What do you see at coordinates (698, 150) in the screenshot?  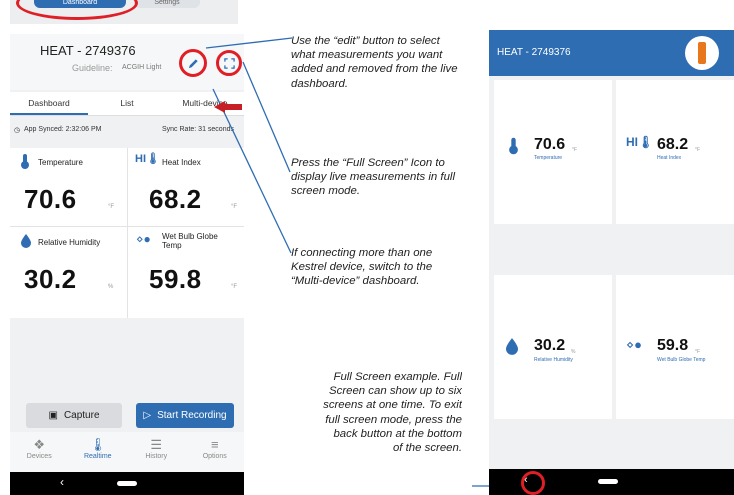 I see `fs-heat-index-unit: °F` at bounding box center [698, 150].